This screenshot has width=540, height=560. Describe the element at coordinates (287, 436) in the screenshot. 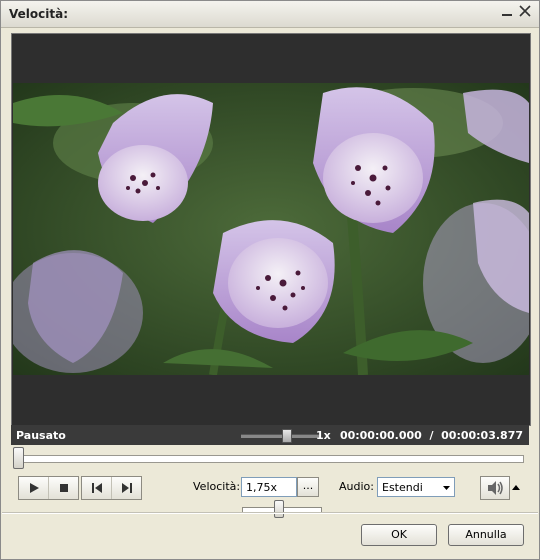

I see `preview-volume-thumb` at that location.